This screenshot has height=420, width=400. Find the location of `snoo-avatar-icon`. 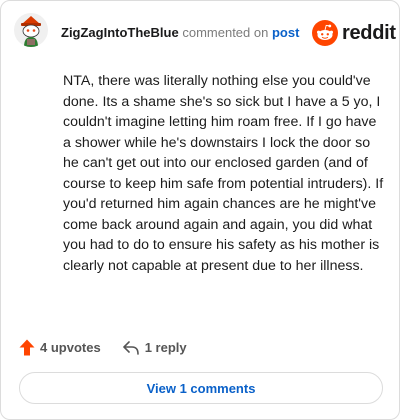

snoo-avatar-icon is located at coordinates (31, 30).